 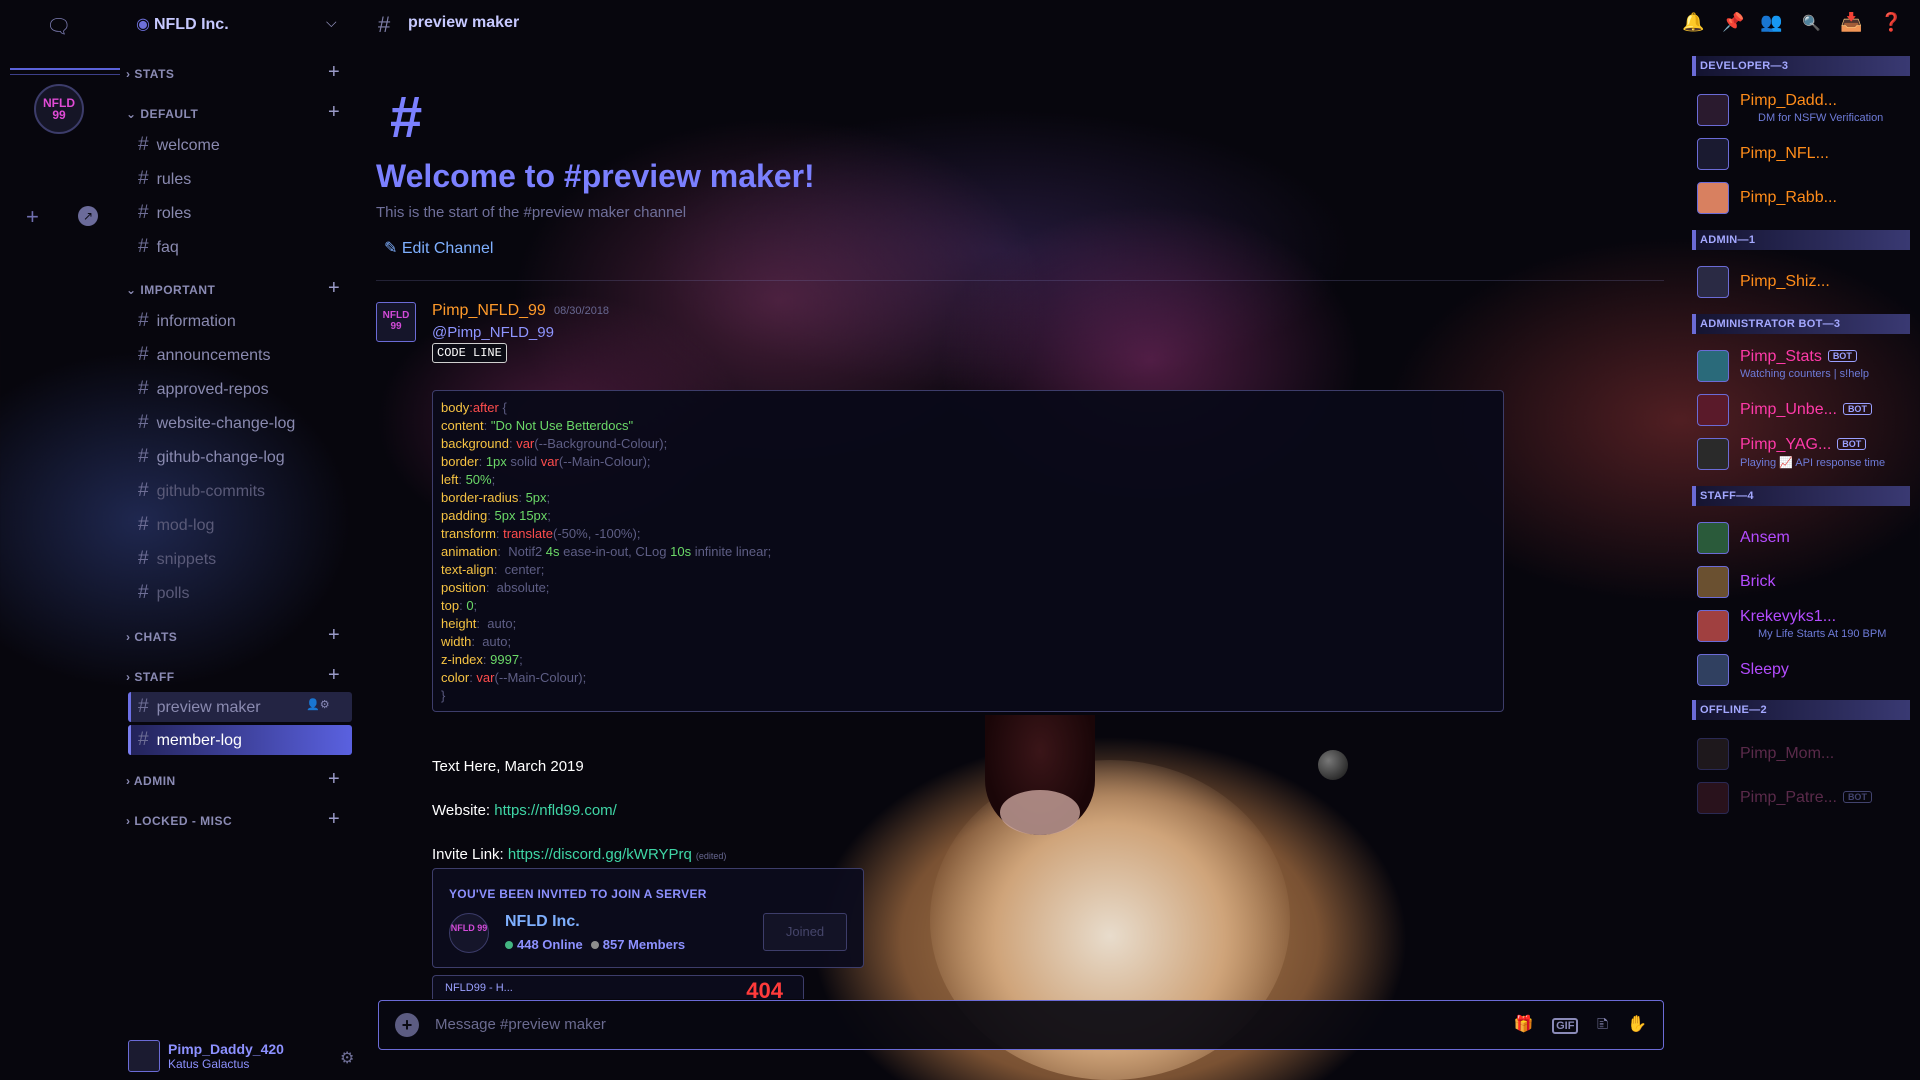 What do you see at coordinates (1637, 1024) in the screenshot?
I see `emoji-icon: ✋` at bounding box center [1637, 1024].